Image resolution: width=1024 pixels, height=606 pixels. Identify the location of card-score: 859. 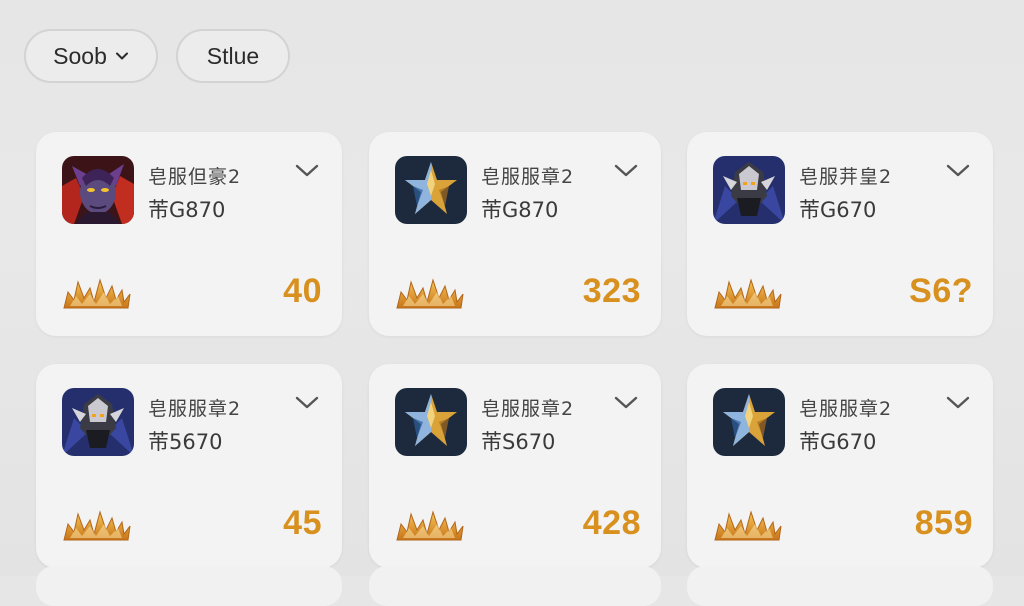
(943, 523).